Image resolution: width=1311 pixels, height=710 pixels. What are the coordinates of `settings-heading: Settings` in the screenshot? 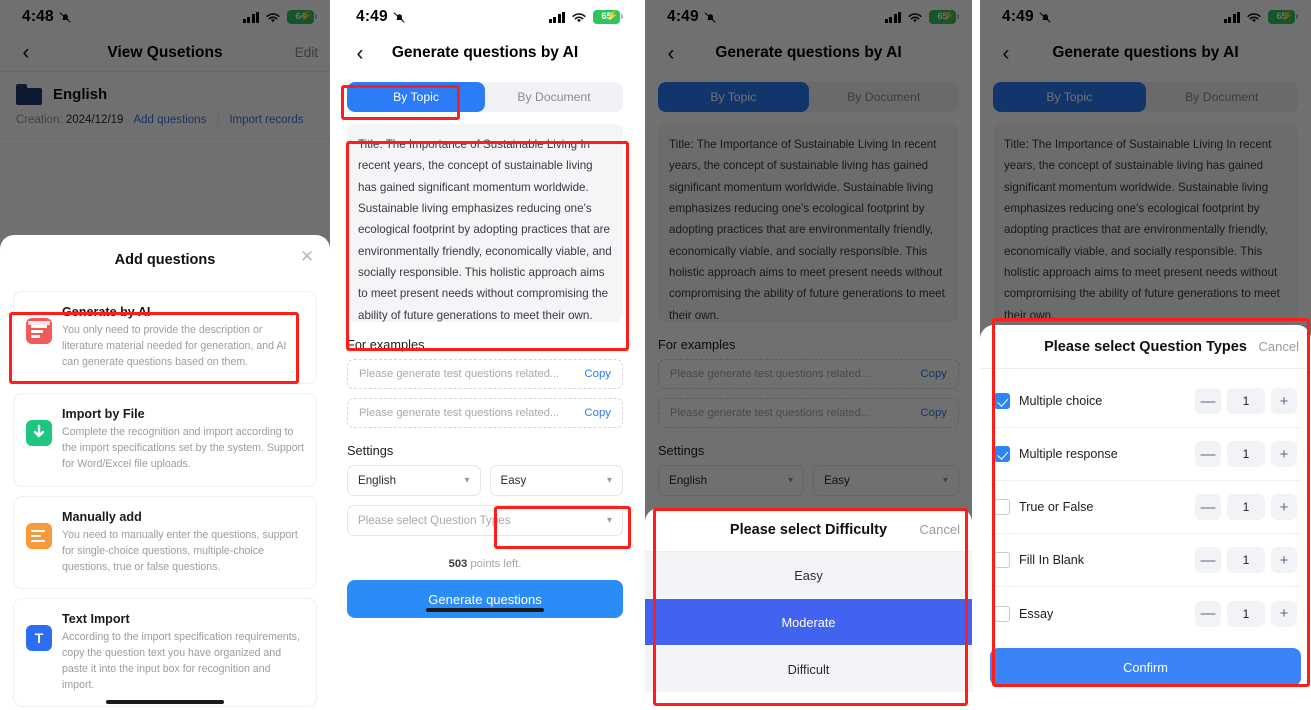 It's located at (370, 450).